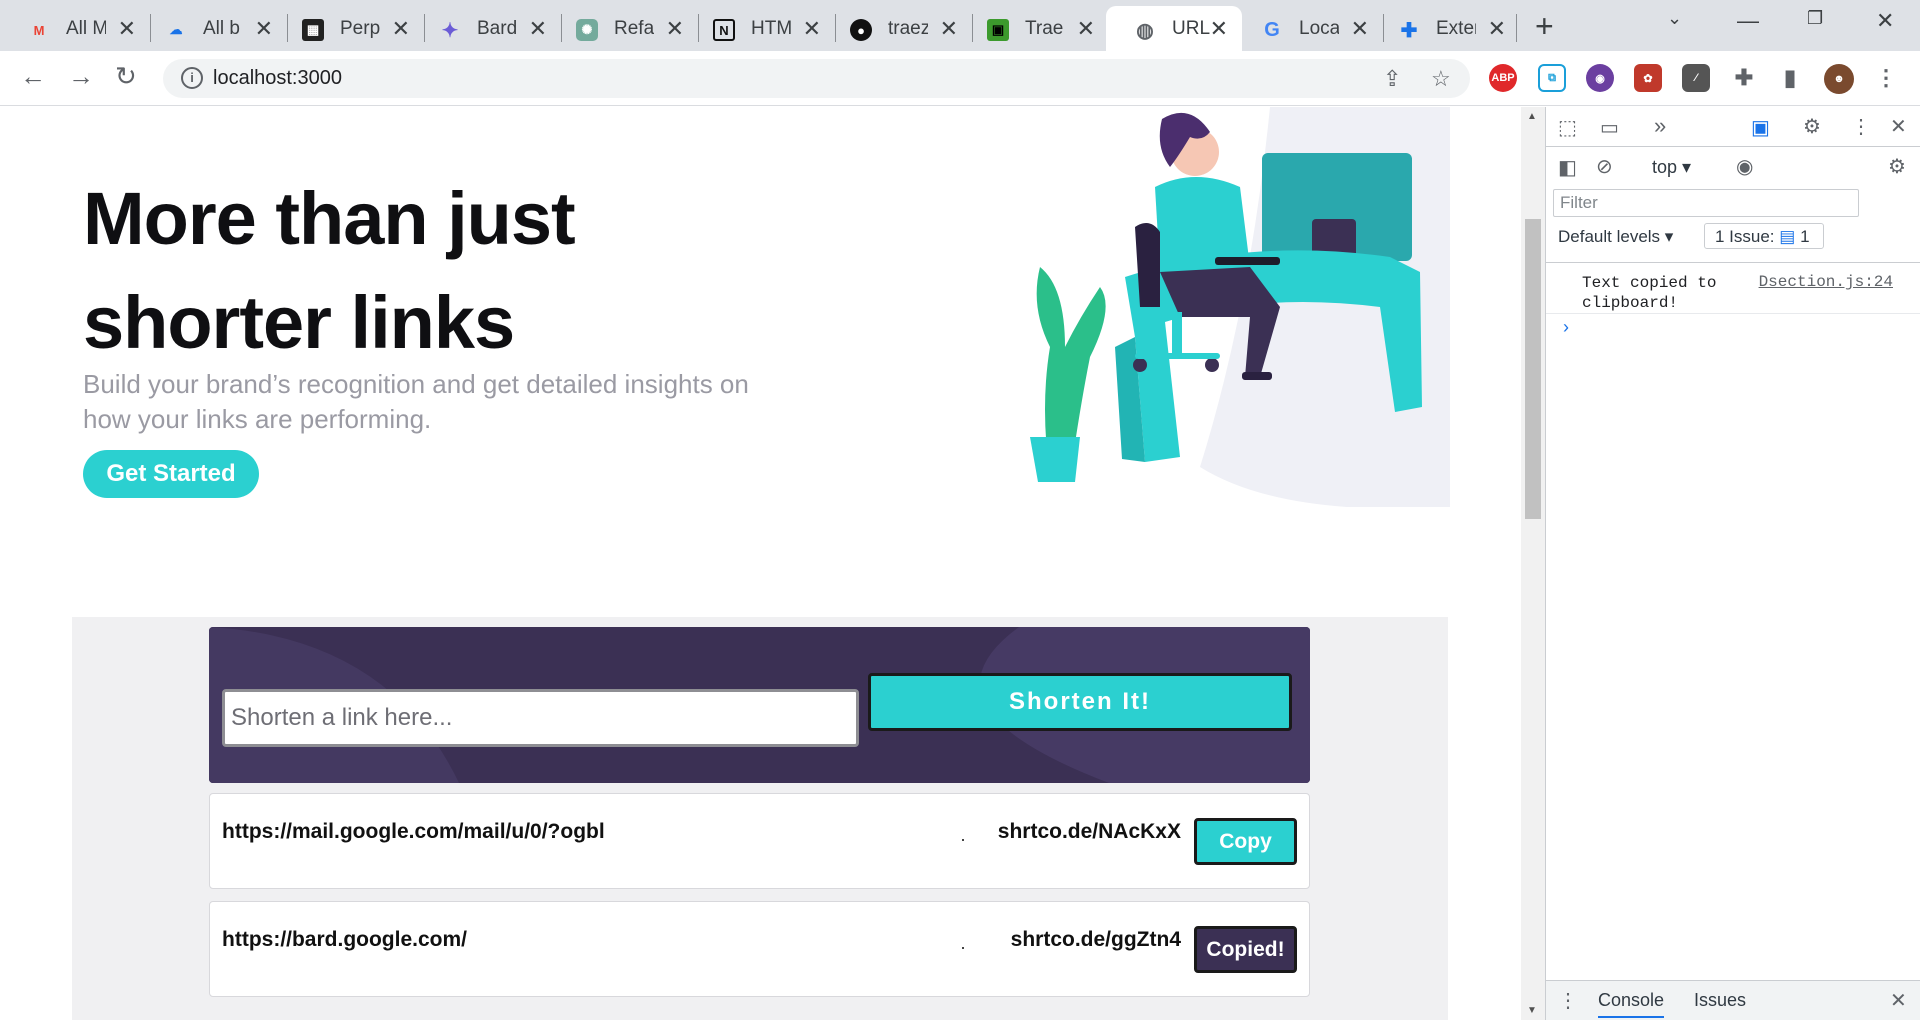 Image resolution: width=1920 pixels, height=1020 pixels. Describe the element at coordinates (1861, 126) in the screenshot. I see `devtools-menu-icon: ⋮` at that location.